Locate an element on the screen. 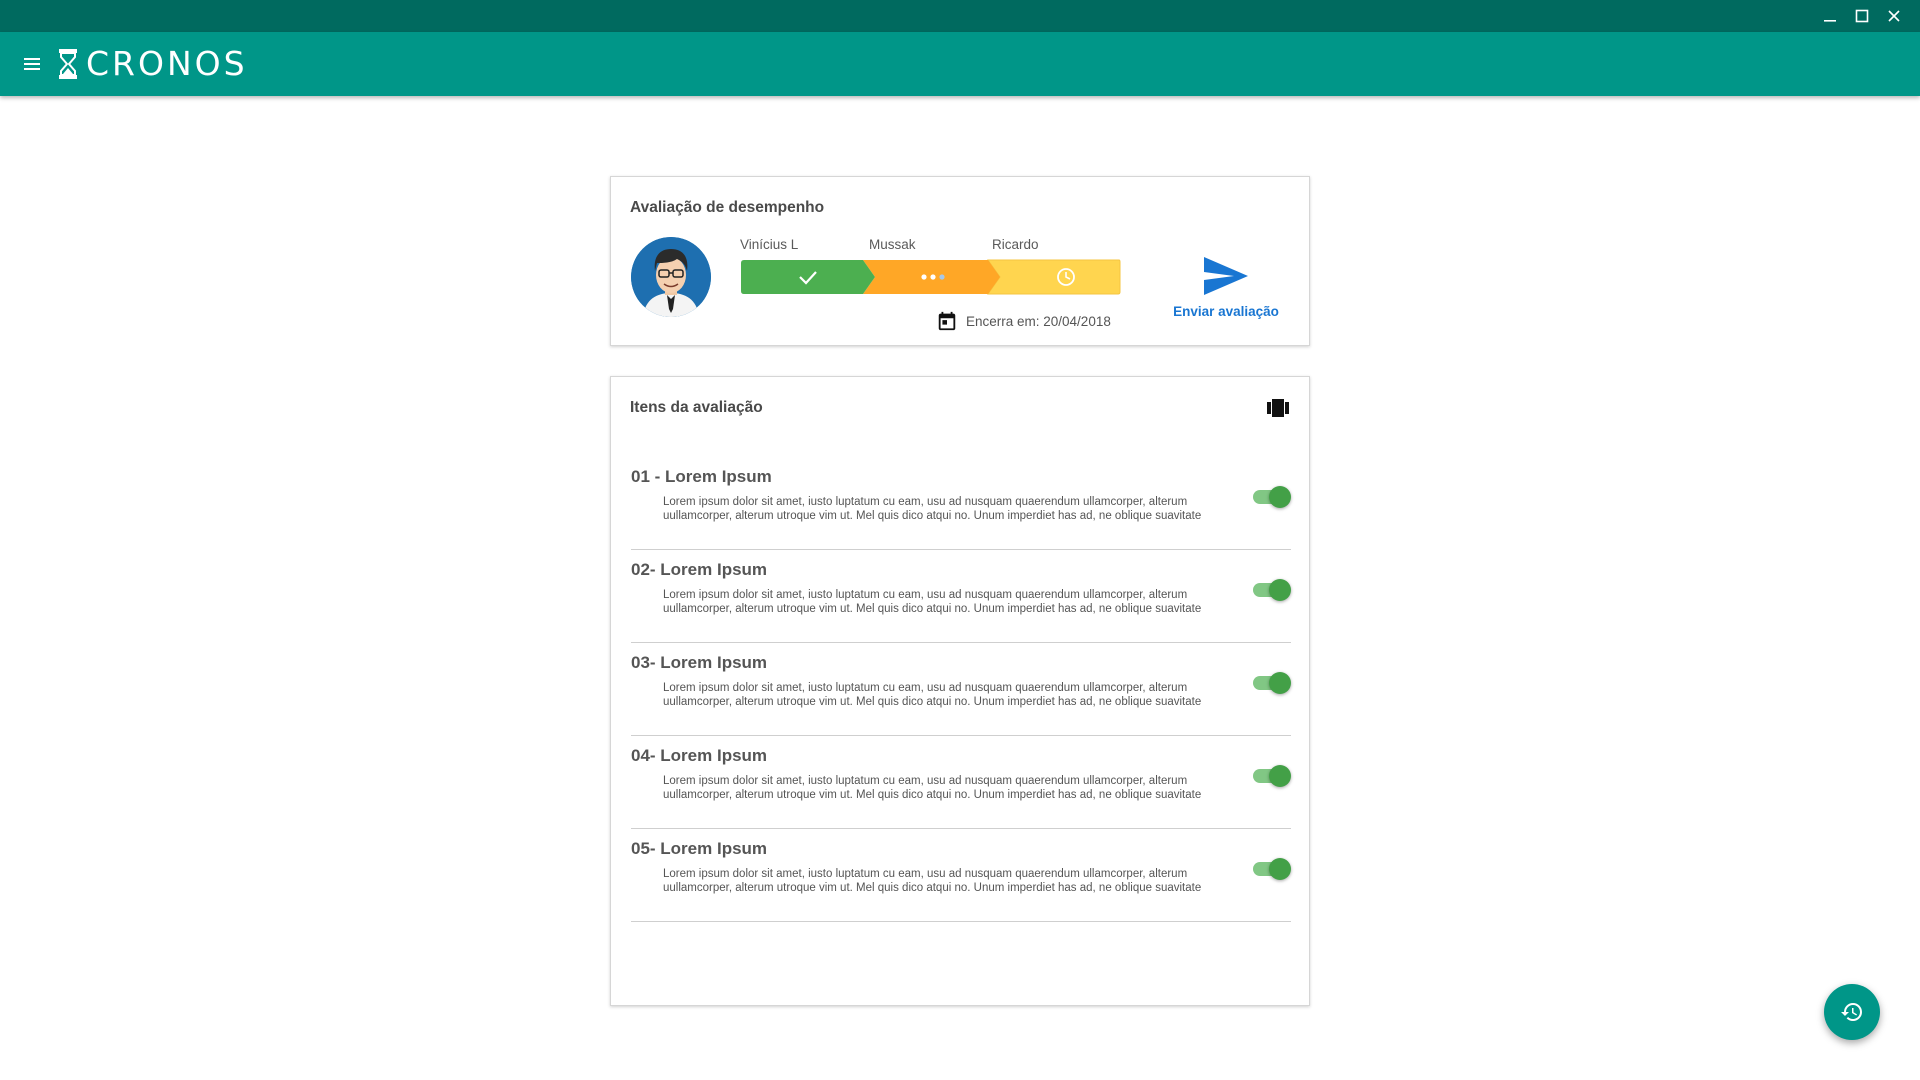 This screenshot has width=1920, height=1080. step-3-segment is located at coordinates (1054, 277).